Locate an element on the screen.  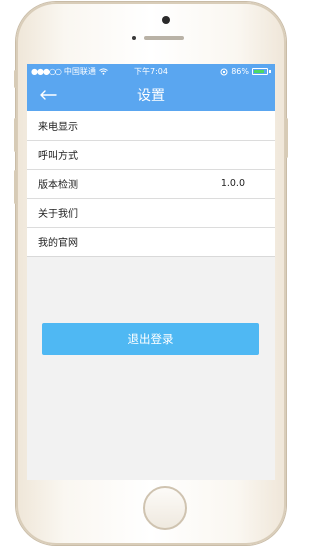
back-button is located at coordinates (48, 95).